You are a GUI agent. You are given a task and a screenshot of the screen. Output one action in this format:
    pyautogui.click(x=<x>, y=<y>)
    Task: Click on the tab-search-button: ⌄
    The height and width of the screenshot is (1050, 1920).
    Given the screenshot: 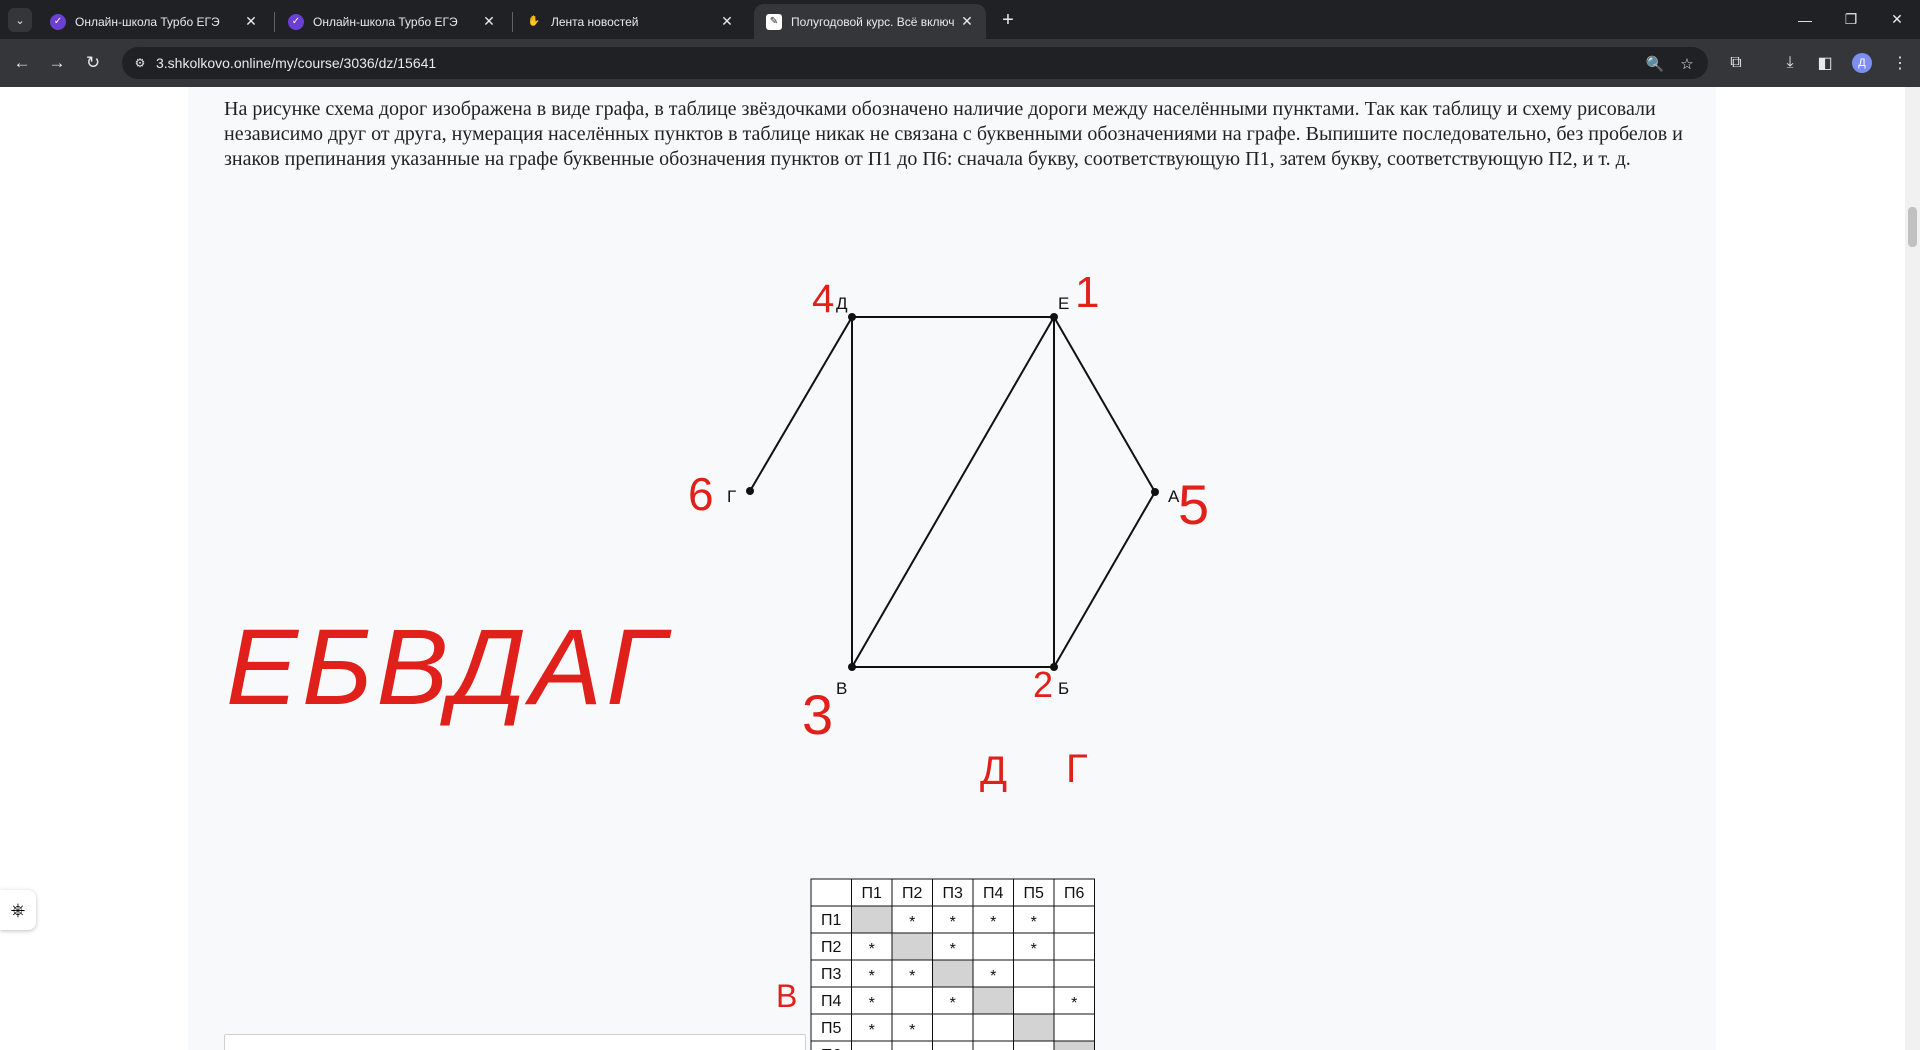 What is the action you would take?
    pyautogui.click(x=20, y=20)
    